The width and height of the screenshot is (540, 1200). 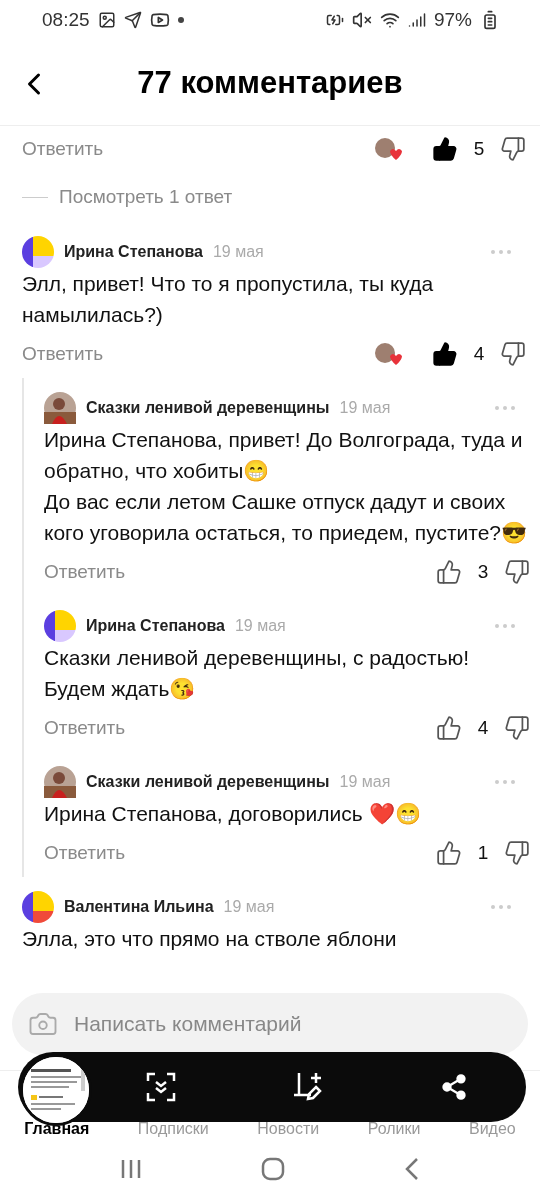 I want to click on signal-icon, so click(x=416, y=20).